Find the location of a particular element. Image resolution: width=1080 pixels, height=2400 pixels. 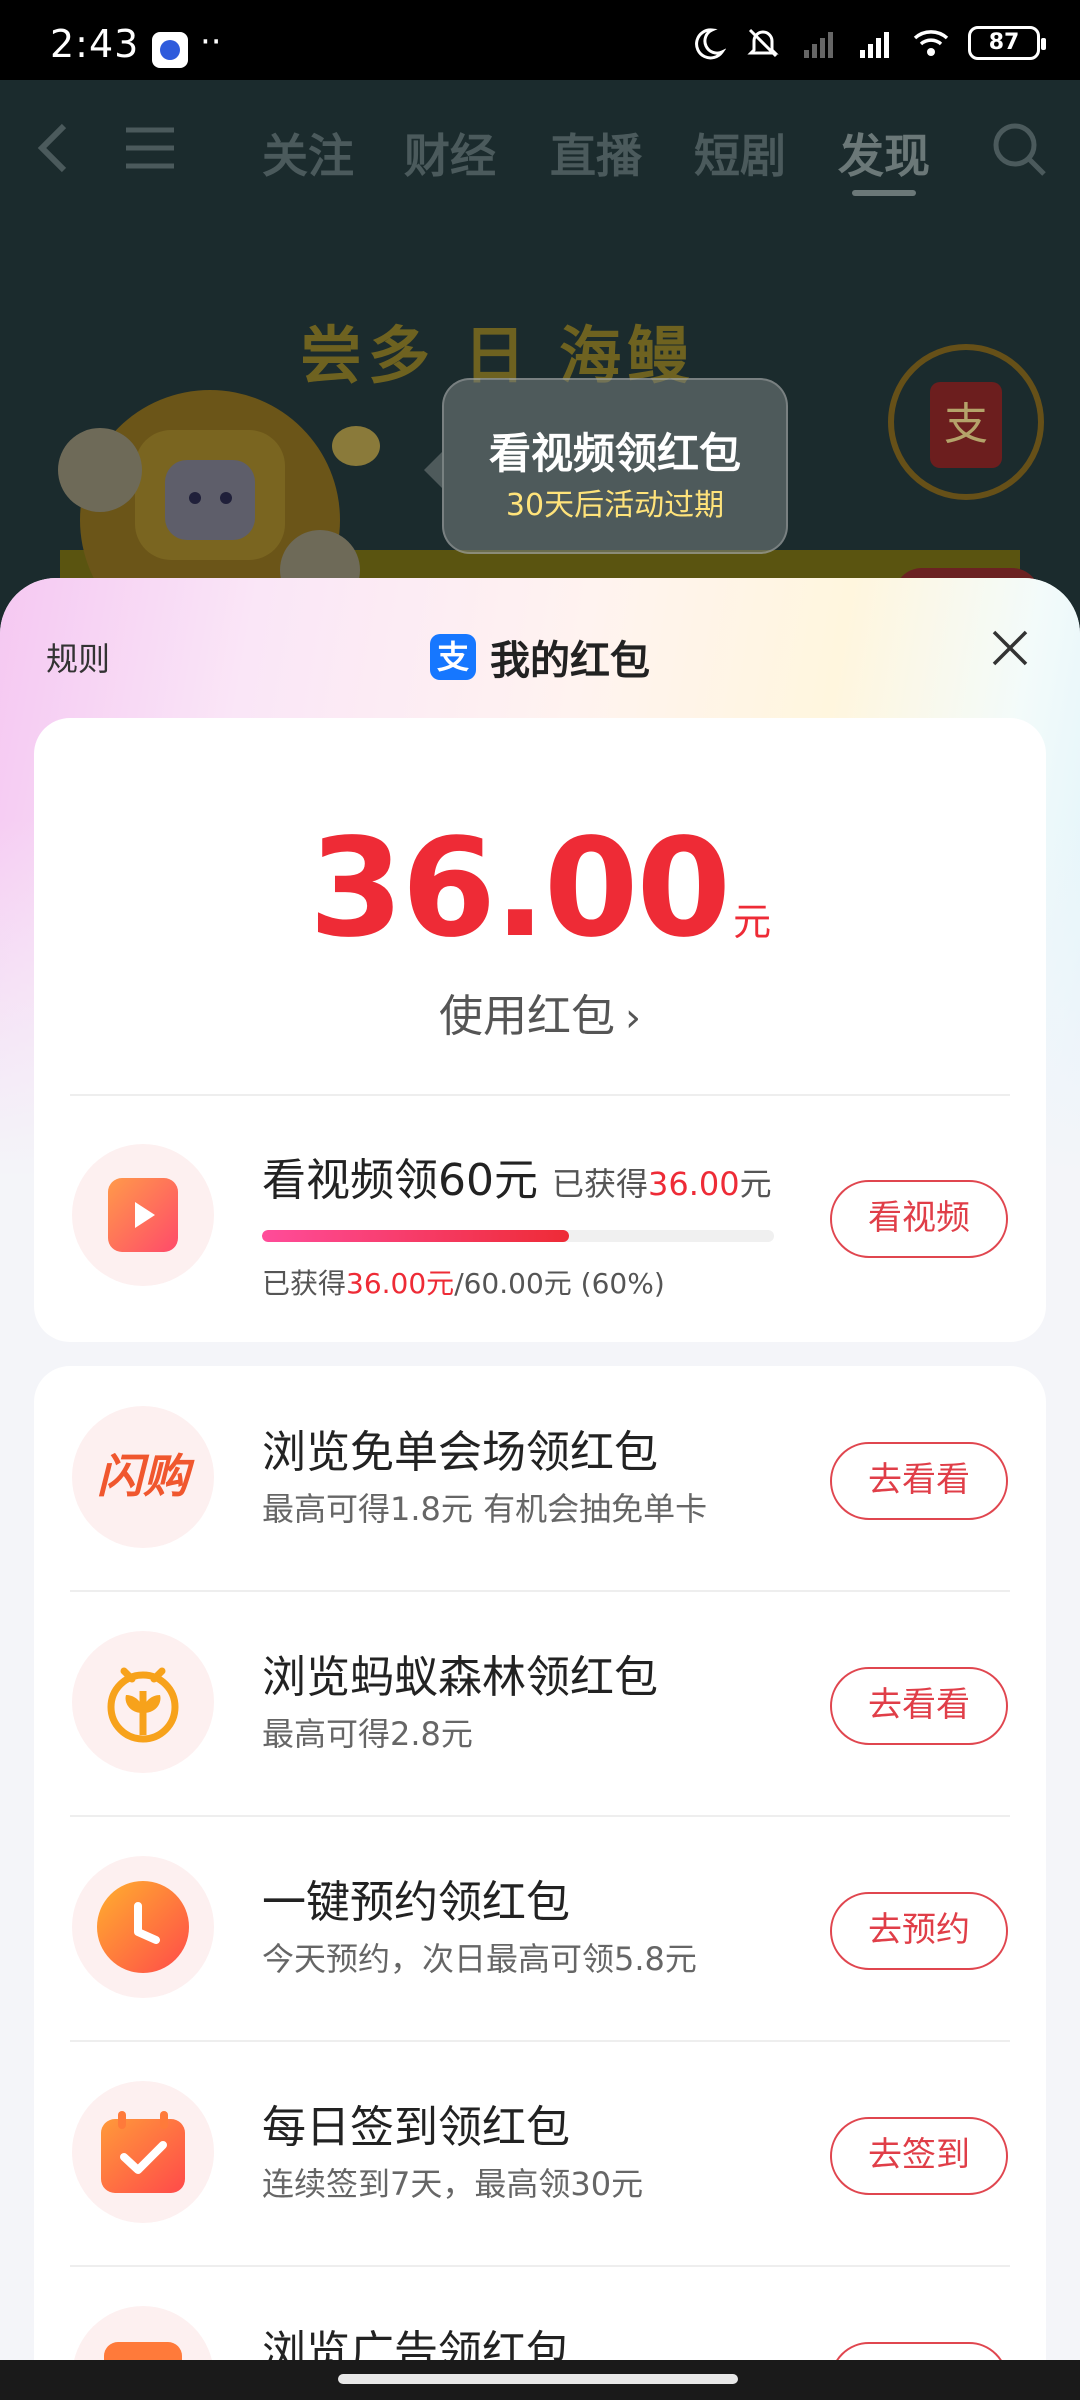

active-tab-indicator is located at coordinates (884, 193).